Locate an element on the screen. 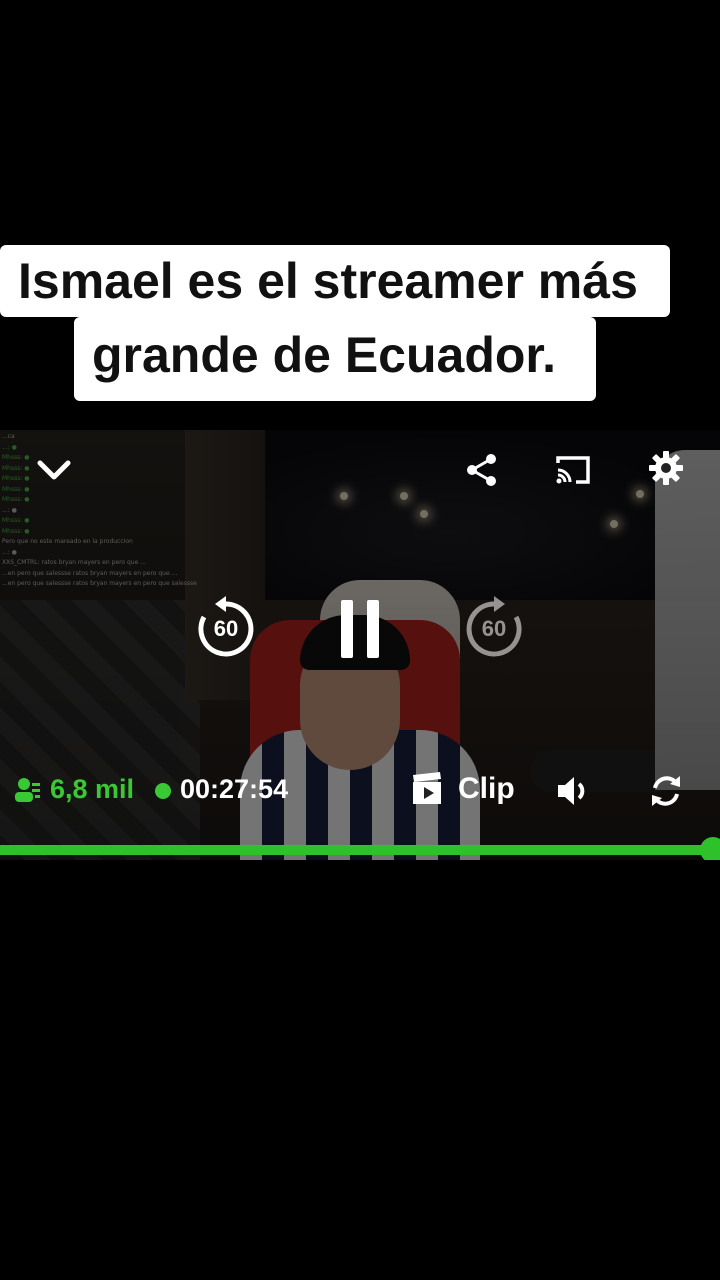 This screenshot has height=1280, width=720. rotate-icon is located at coordinates (666, 791).